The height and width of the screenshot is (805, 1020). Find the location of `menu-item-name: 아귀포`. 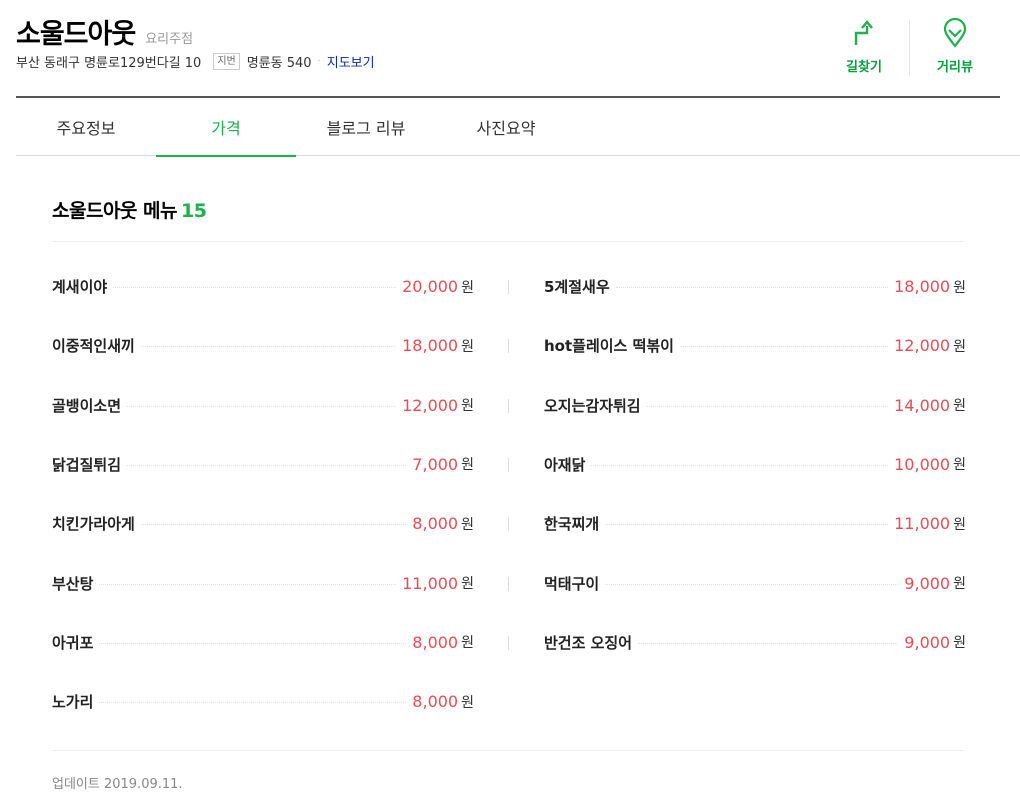

menu-item-name: 아귀포 is located at coordinates (76, 642).